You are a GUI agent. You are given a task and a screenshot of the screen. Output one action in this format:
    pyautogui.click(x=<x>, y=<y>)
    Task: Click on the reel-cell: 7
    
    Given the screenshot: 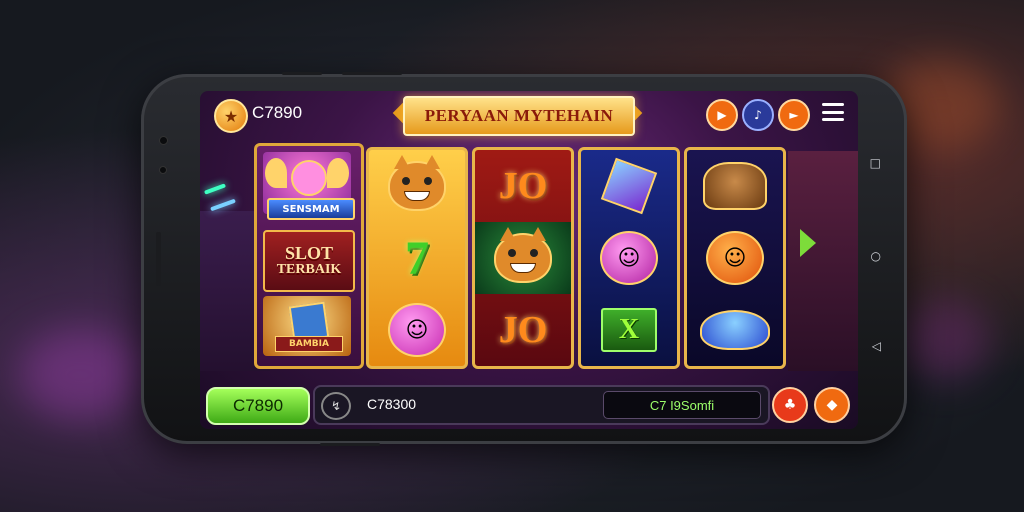 What is the action you would take?
    pyautogui.click(x=417, y=258)
    